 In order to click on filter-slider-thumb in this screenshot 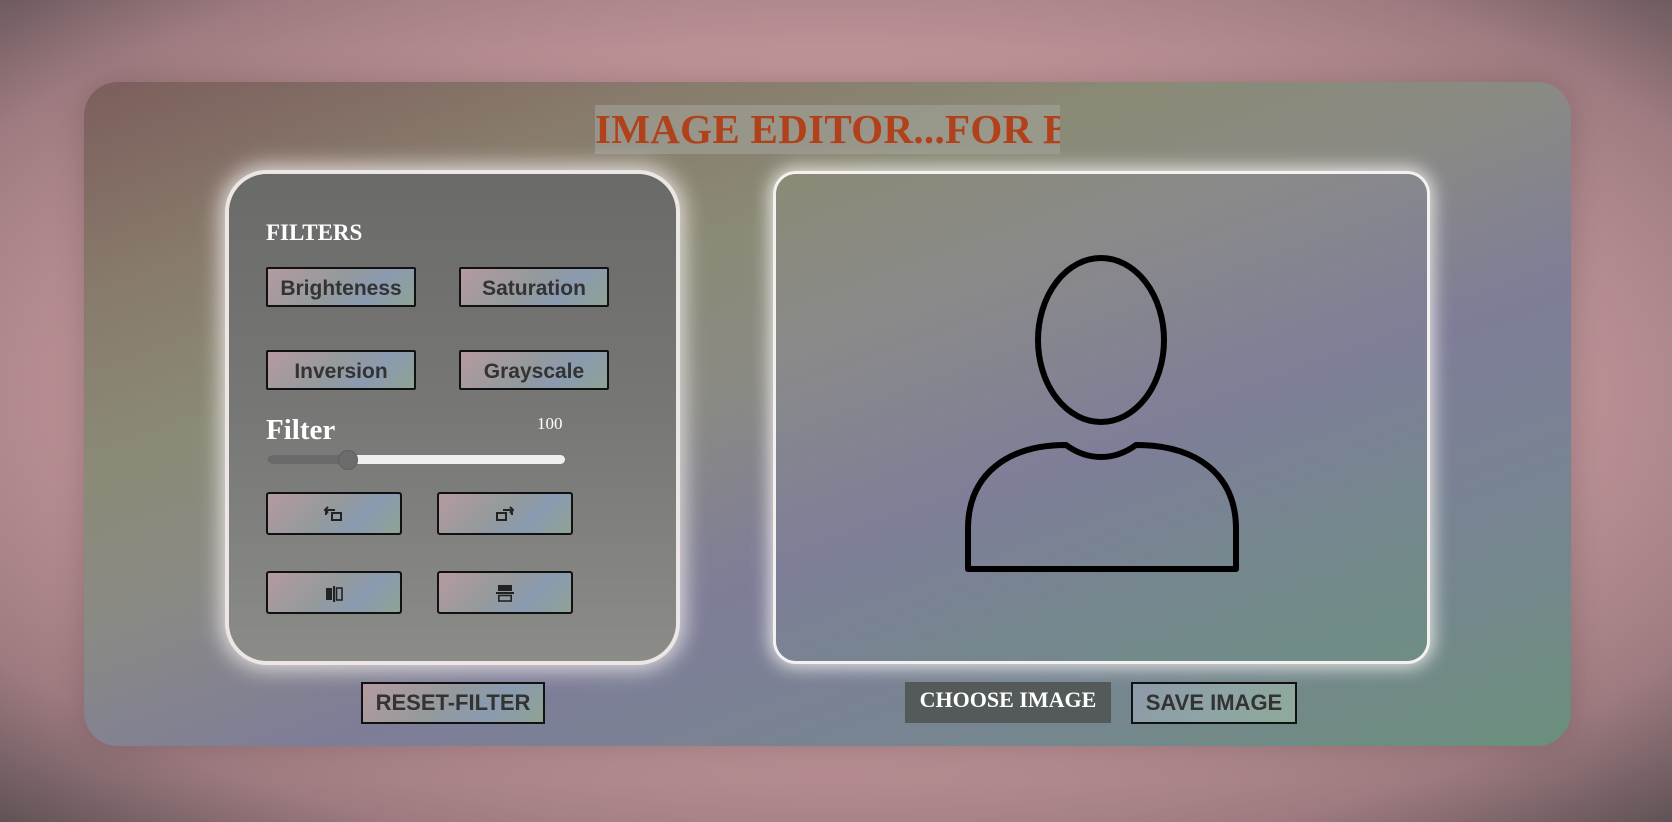, I will do `click(348, 460)`.